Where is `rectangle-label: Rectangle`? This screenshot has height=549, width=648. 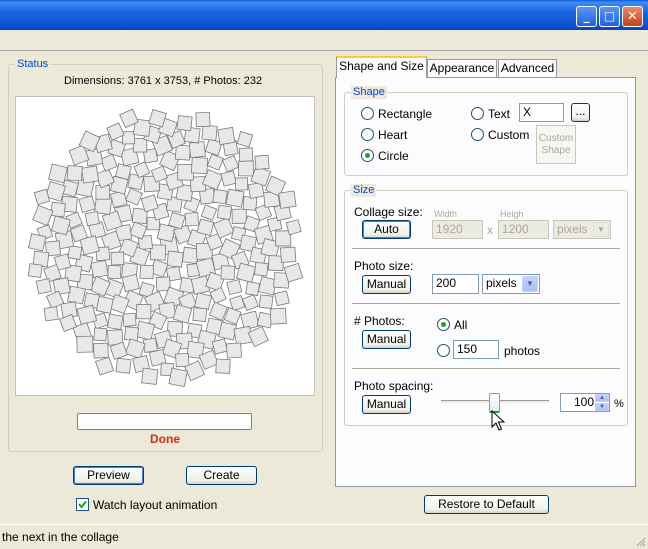
rectangle-label: Rectangle is located at coordinates (405, 114).